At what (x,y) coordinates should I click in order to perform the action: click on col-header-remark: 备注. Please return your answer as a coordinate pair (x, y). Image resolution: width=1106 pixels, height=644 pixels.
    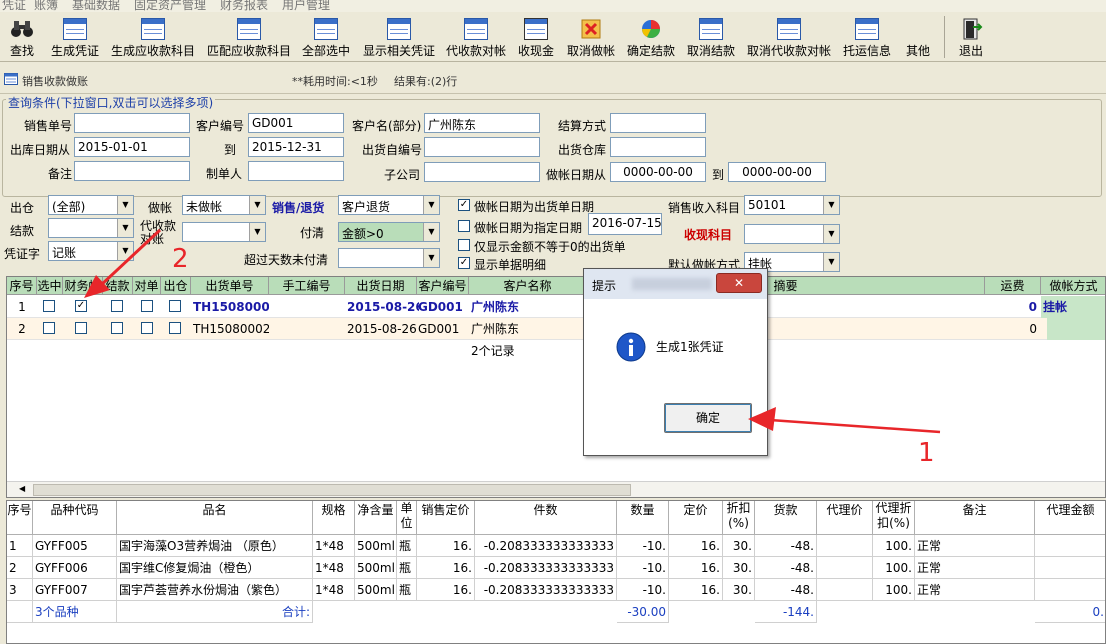
    Looking at the image, I should click on (975, 518).